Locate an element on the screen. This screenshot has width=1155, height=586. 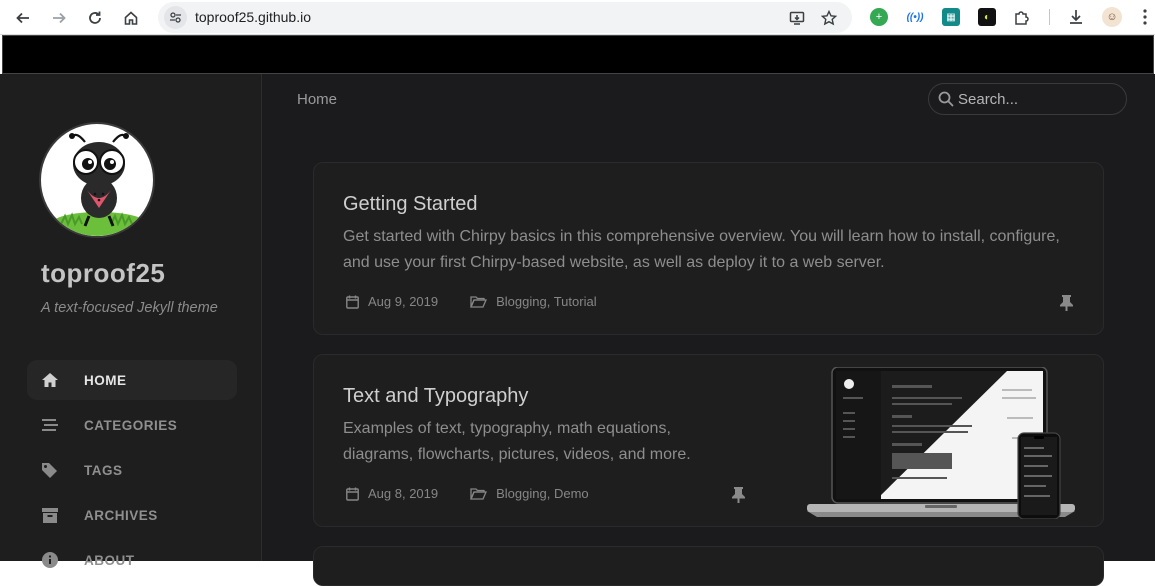
home-browser-icon is located at coordinates (131, 18).